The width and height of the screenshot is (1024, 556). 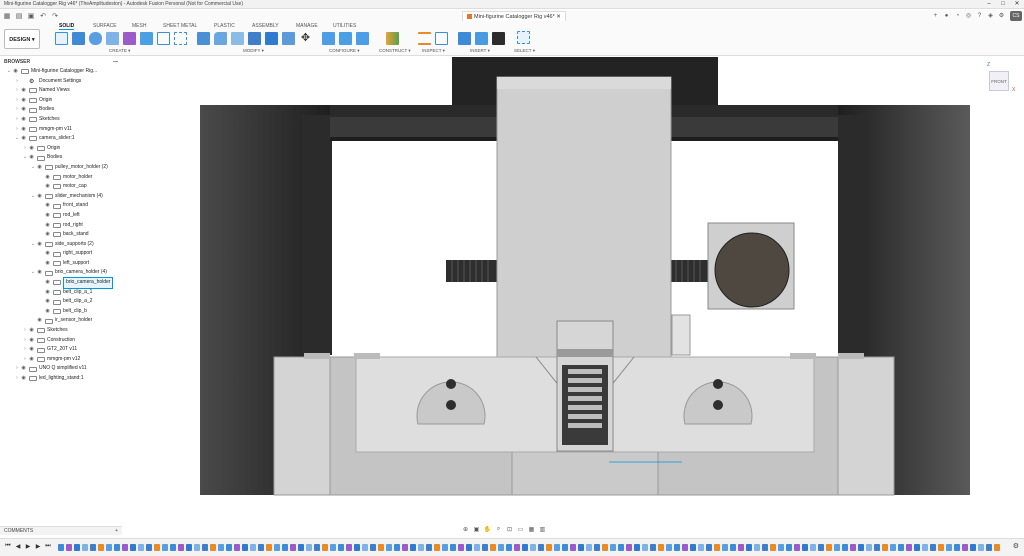 I want to click on browser-row: › ◉ Bodies, so click(x=61, y=110).